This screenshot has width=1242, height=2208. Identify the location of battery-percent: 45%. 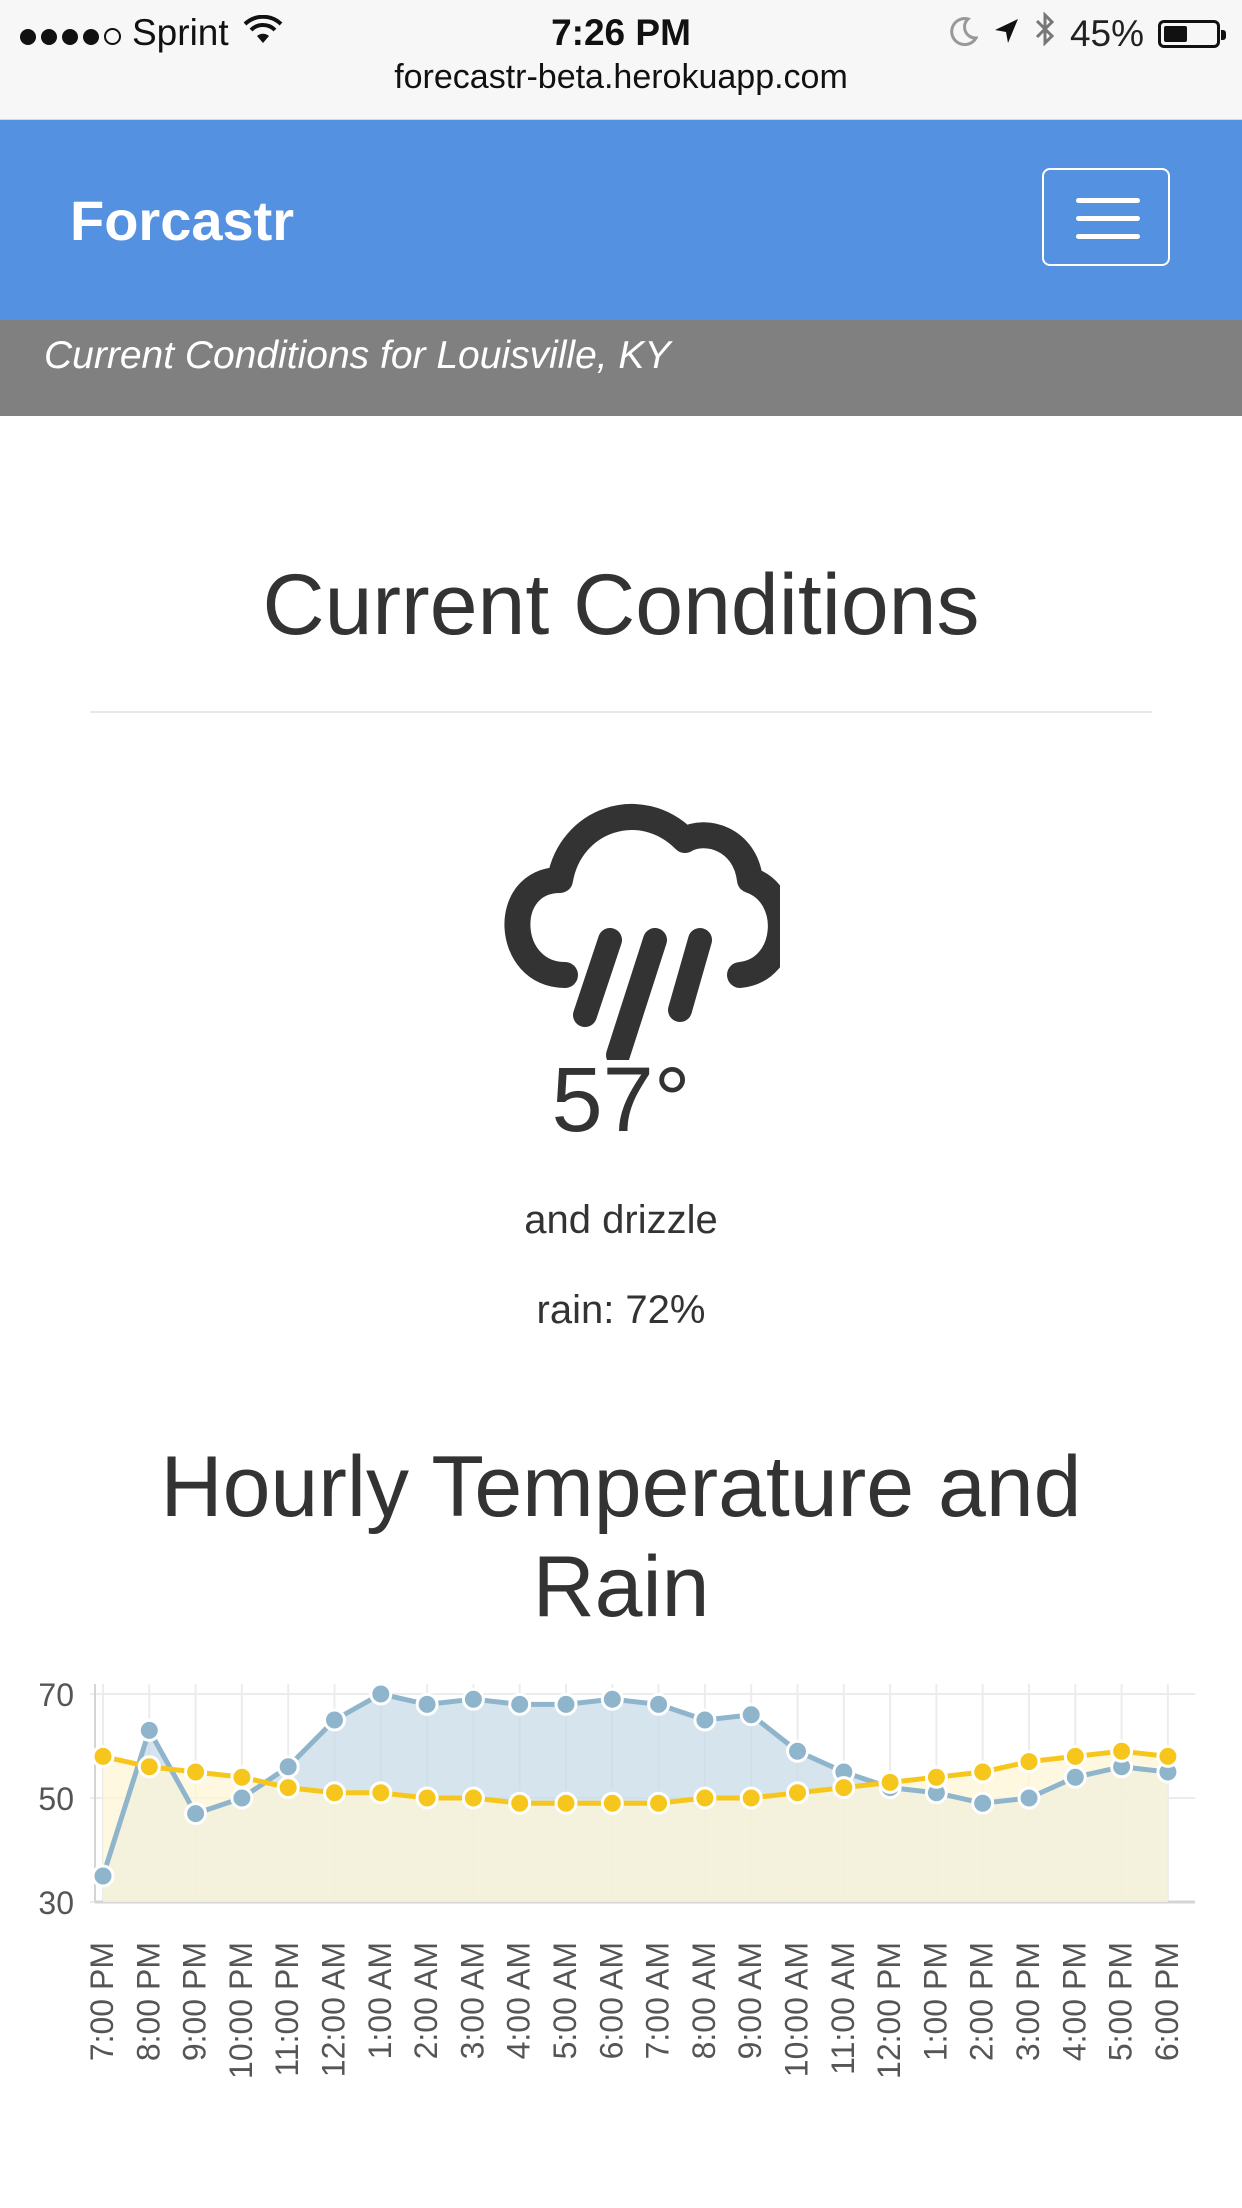
(1106, 33).